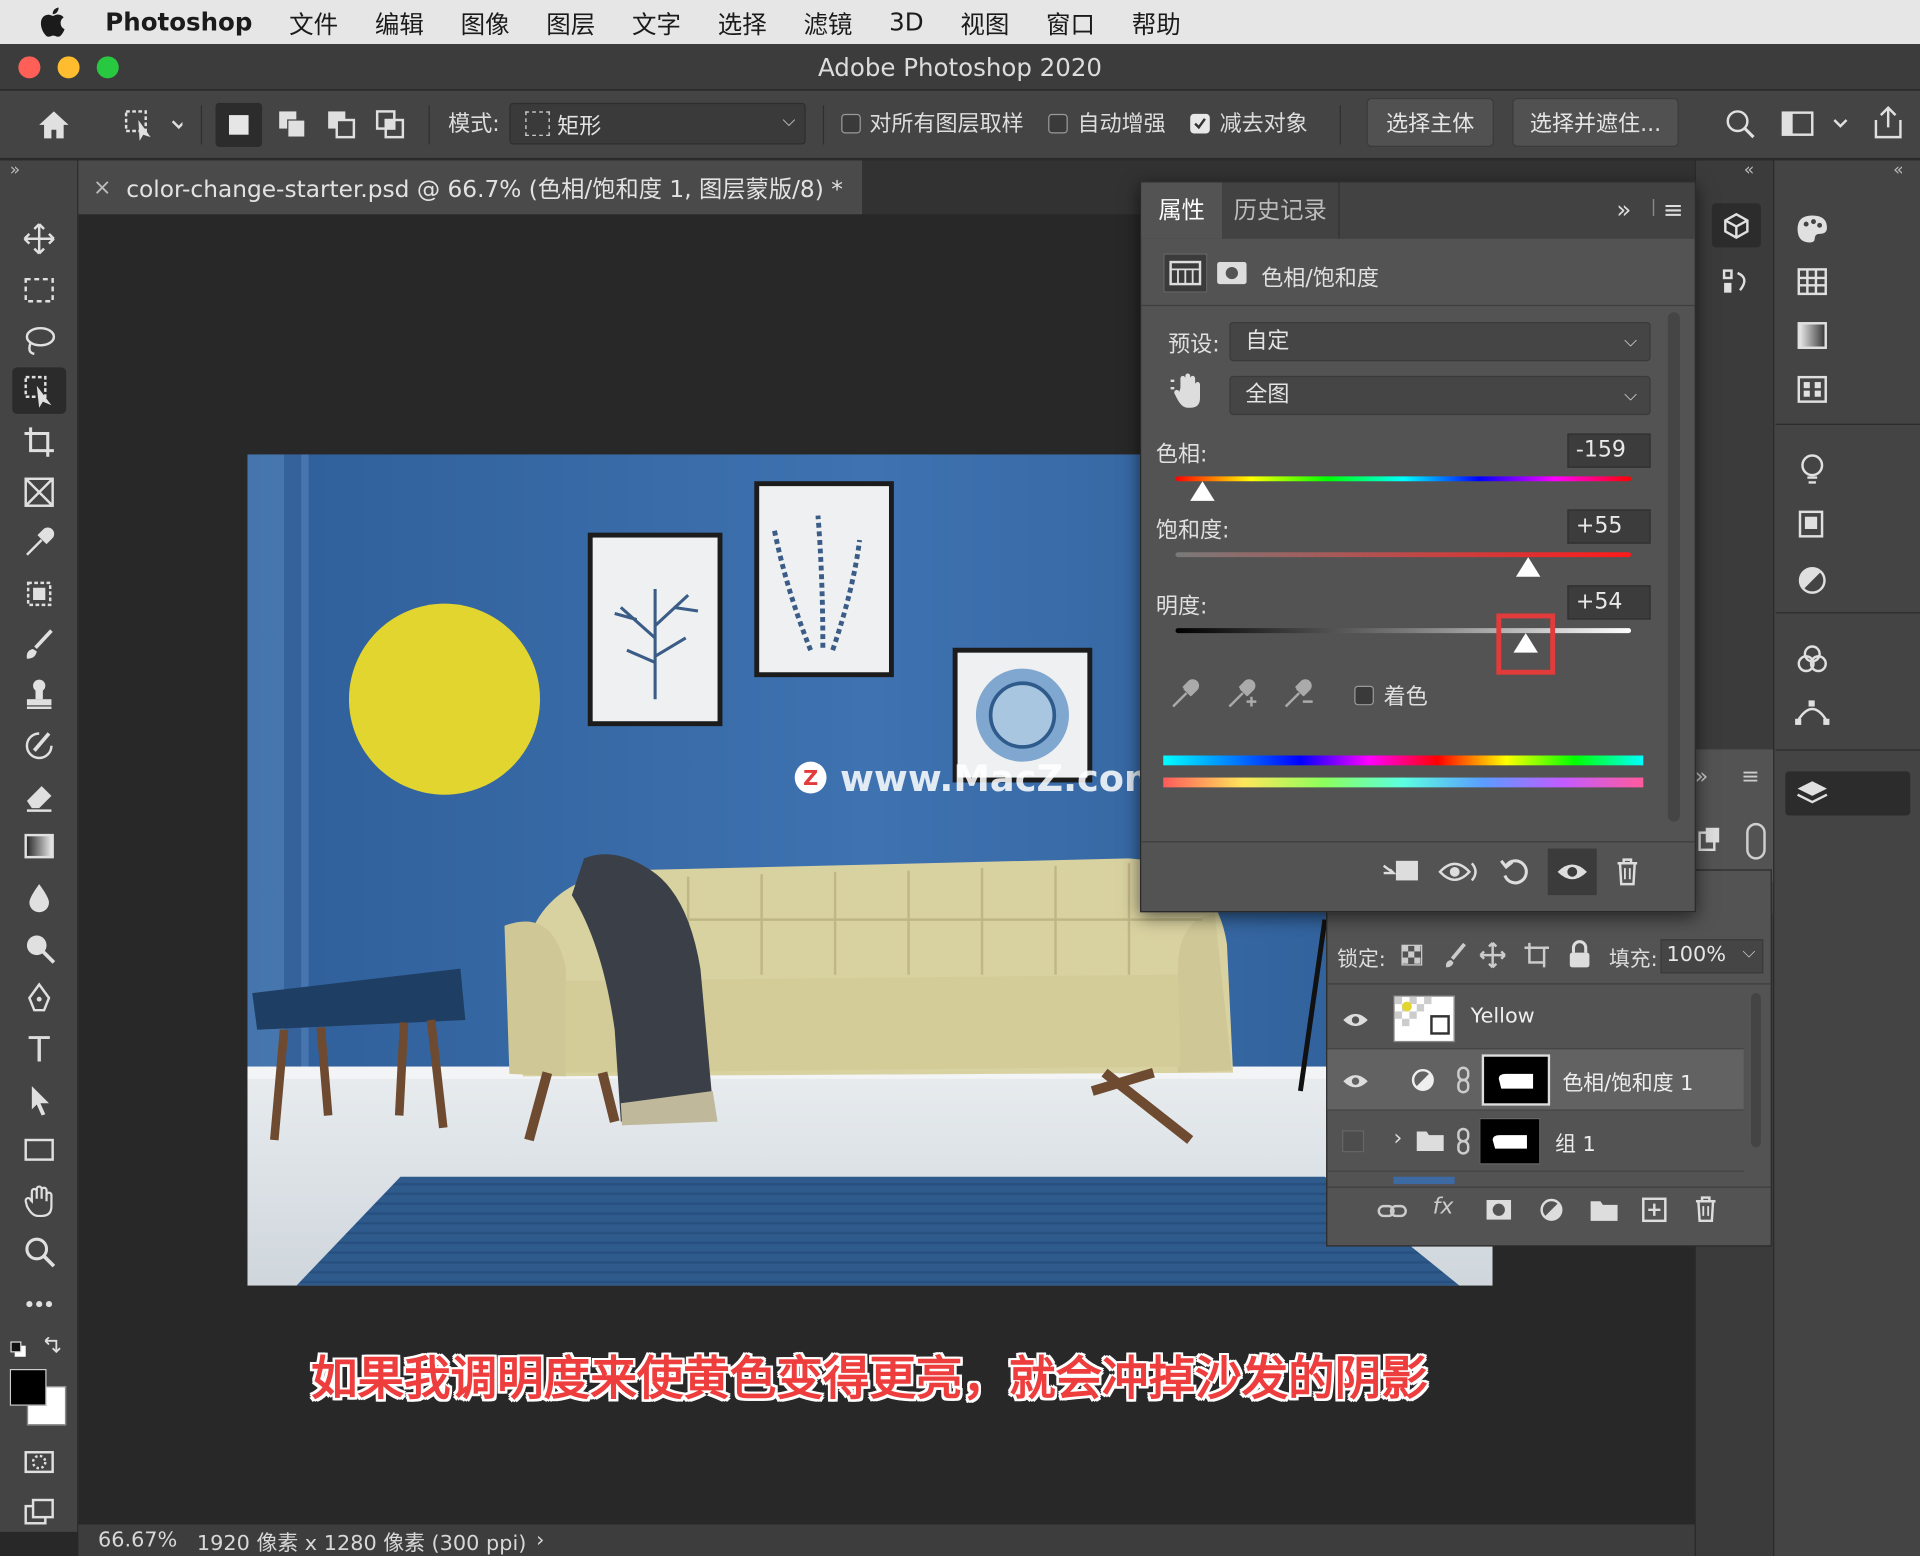 Image resolution: width=1920 pixels, height=1556 pixels. What do you see at coordinates (39, 492) in the screenshot?
I see `frame-tool-icon` at bounding box center [39, 492].